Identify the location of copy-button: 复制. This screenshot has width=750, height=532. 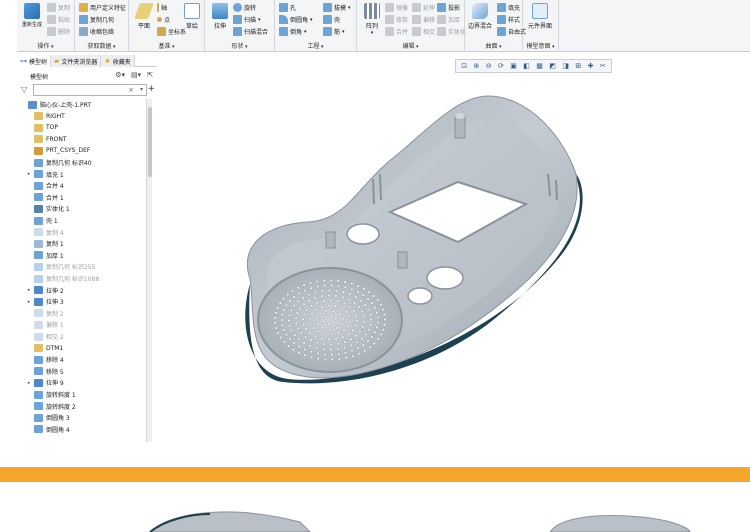
(58, 7).